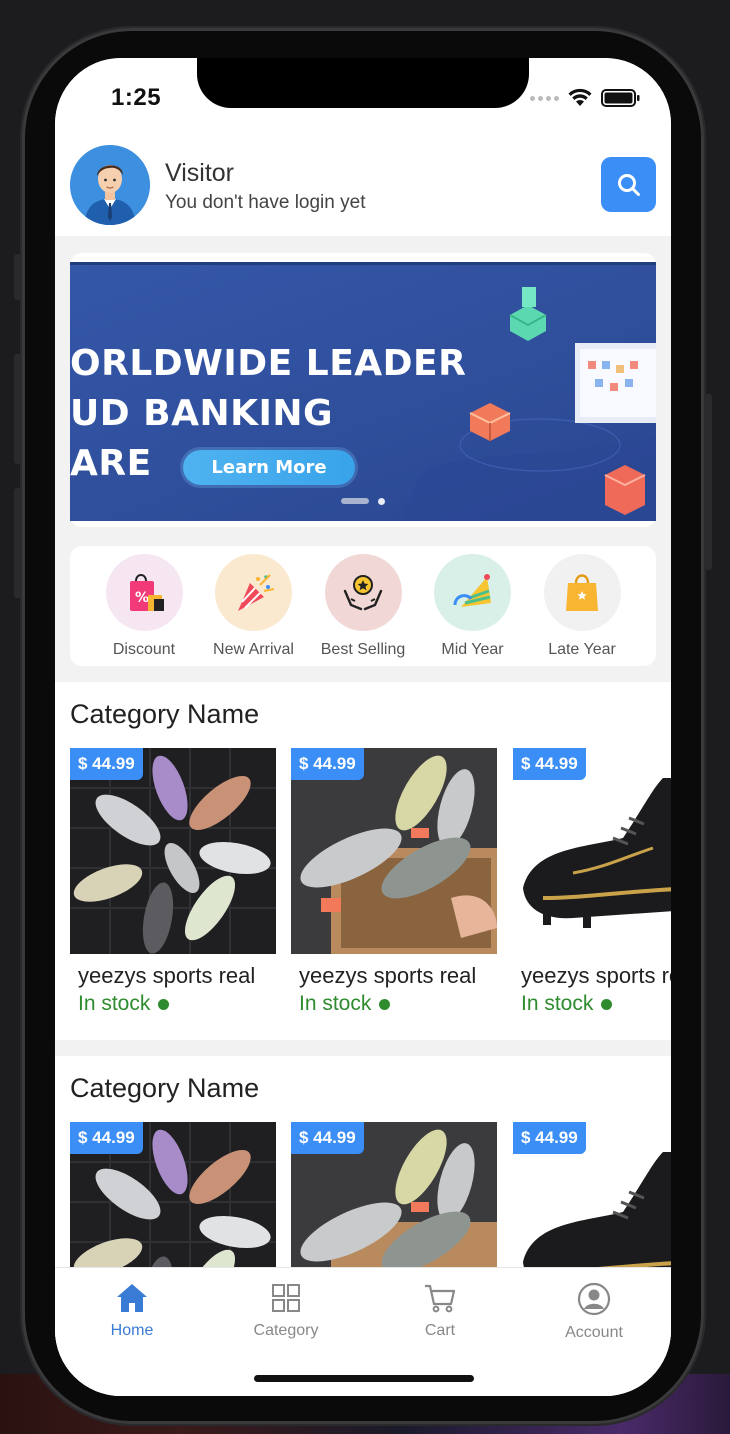 This screenshot has width=730, height=1434. I want to click on search-button, so click(628, 184).